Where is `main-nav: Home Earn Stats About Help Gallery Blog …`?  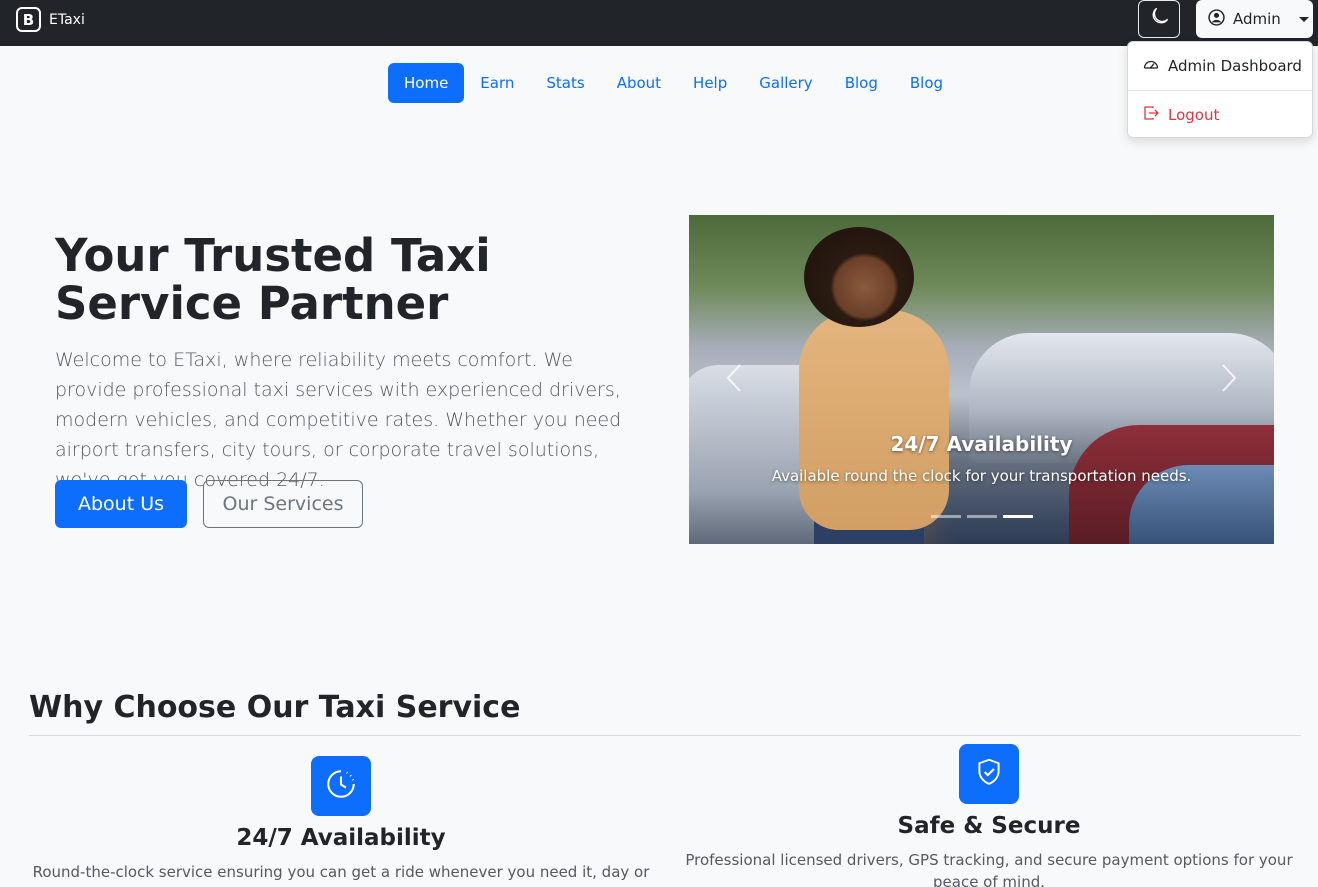 main-nav: Home Earn Stats About Help Gallery Blog … is located at coordinates (673, 83).